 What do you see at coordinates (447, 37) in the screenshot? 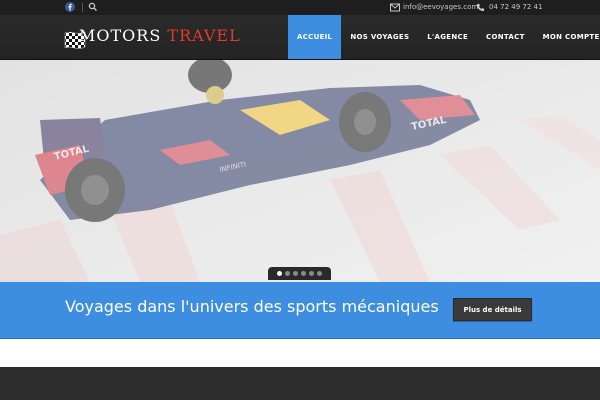
I see `nav-item-agence: L'AGENCE` at bounding box center [447, 37].